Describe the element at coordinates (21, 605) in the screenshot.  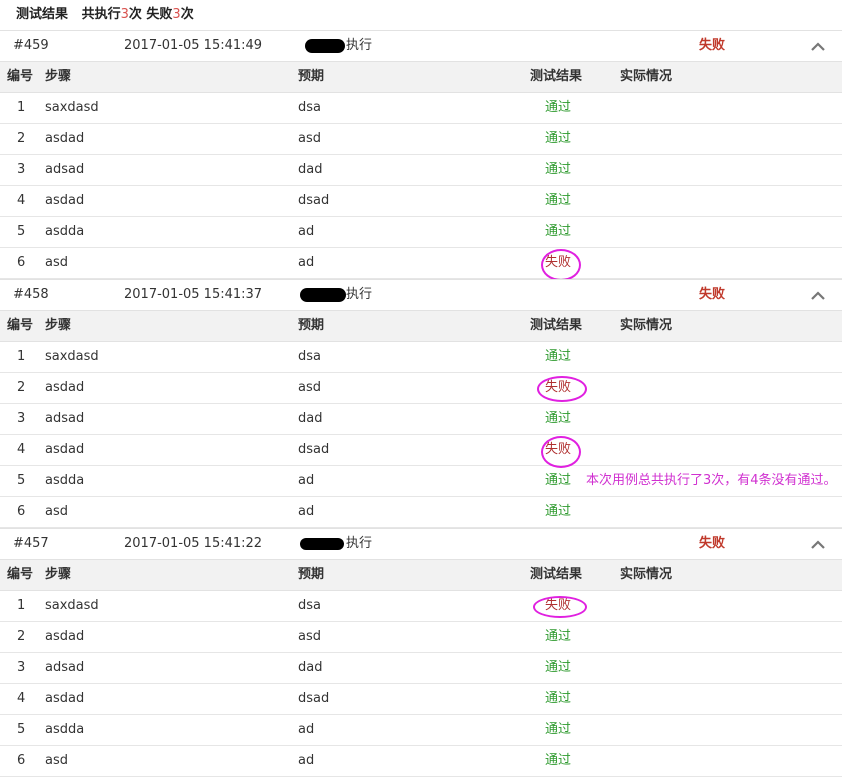
I see `step-no: 1` at that location.